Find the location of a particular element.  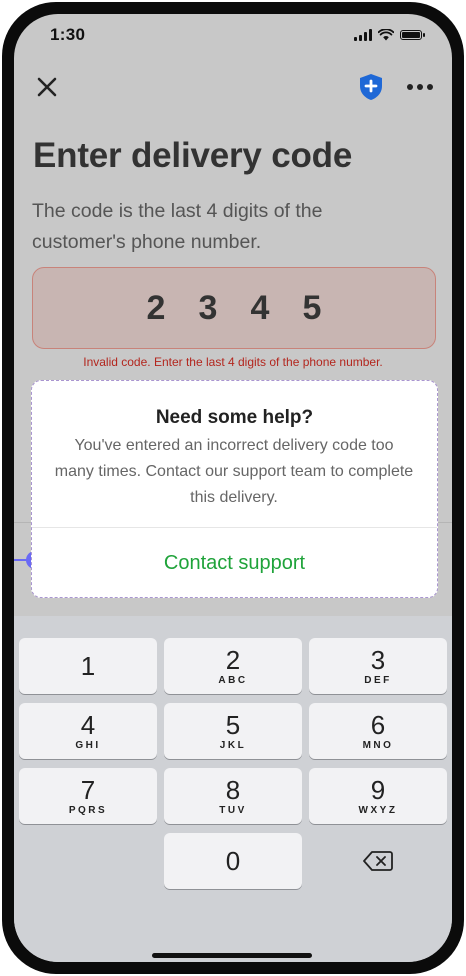

top-bar is located at coordinates (233, 88).